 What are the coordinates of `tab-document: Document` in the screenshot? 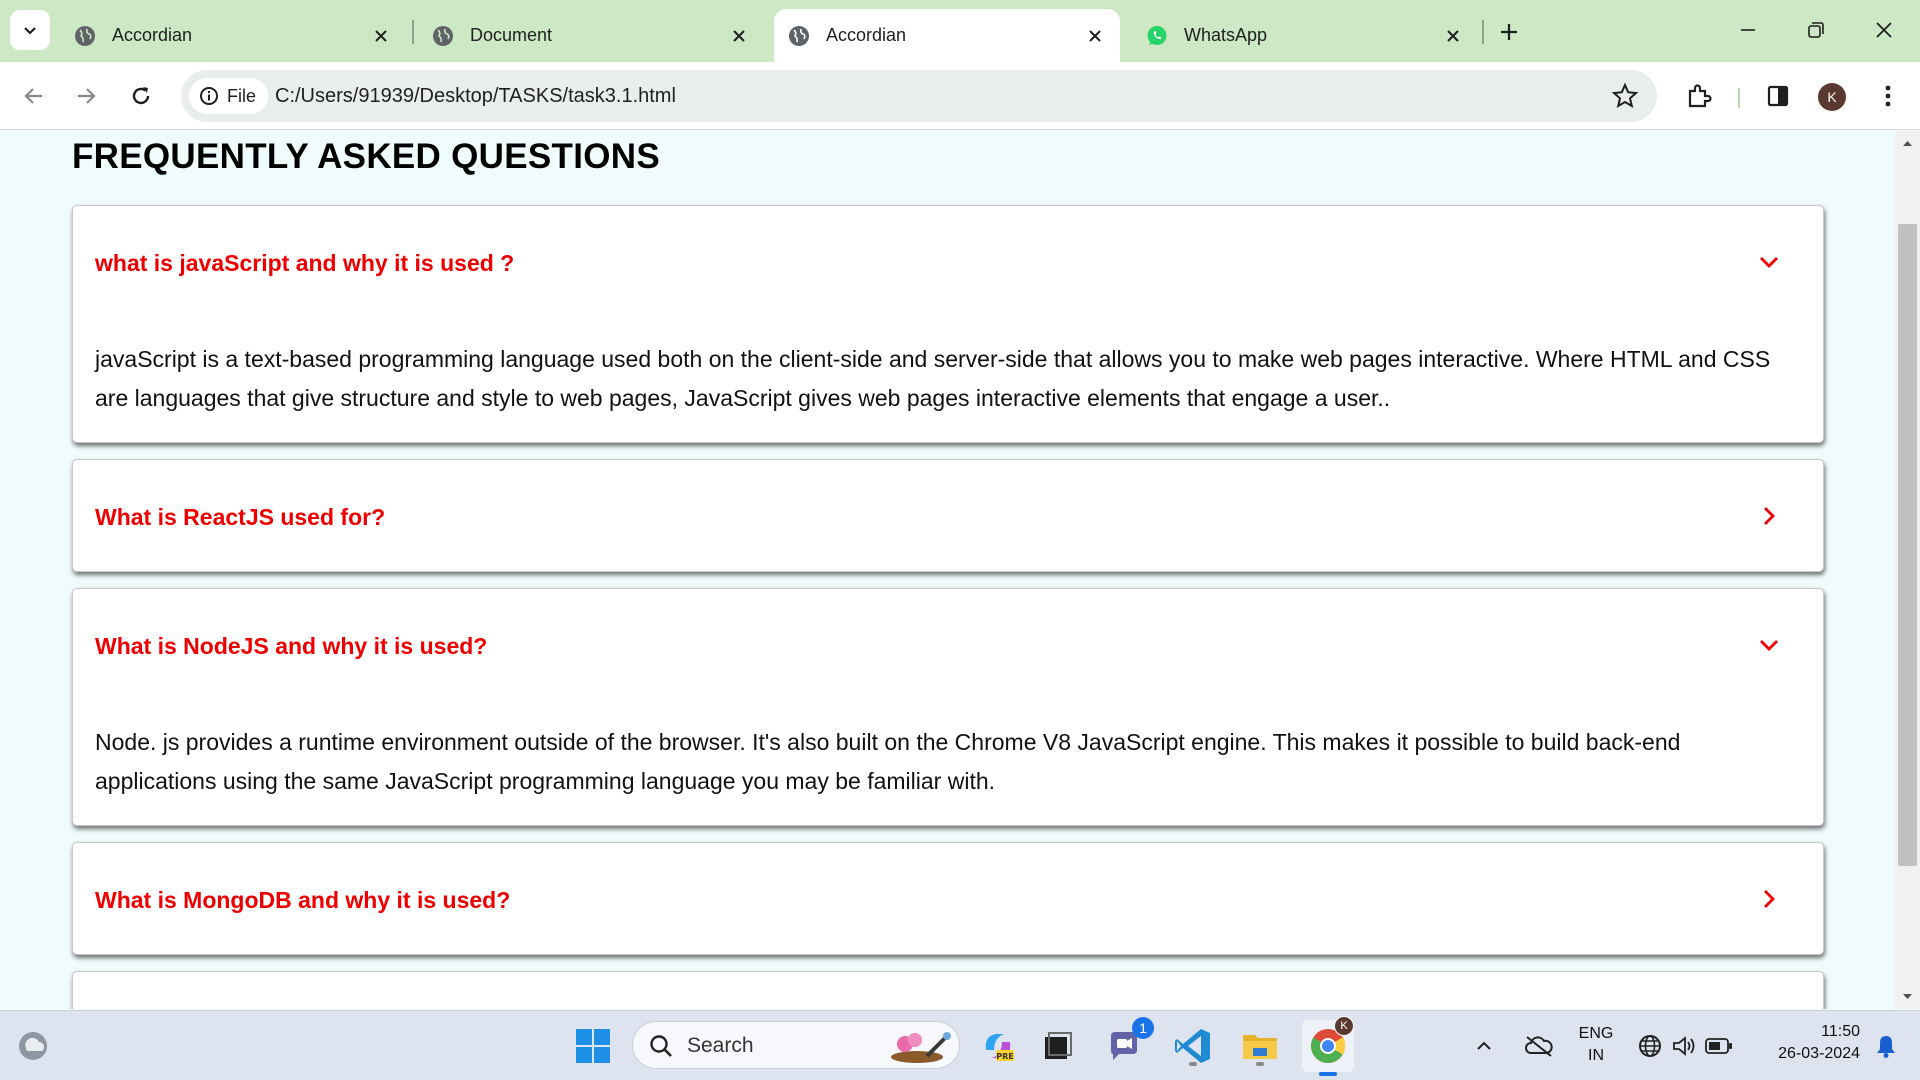 It's located at (591, 35).